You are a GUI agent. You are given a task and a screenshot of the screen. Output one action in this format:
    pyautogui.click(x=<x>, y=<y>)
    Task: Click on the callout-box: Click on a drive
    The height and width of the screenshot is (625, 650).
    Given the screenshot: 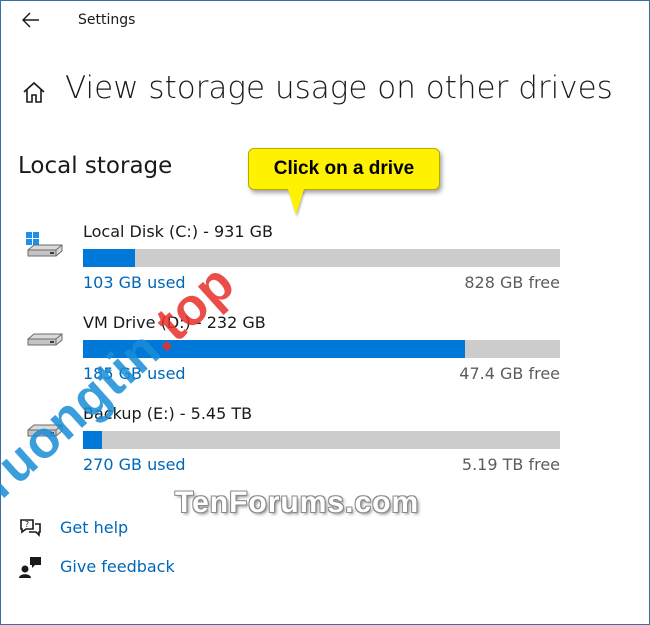 What is the action you would take?
    pyautogui.click(x=344, y=169)
    